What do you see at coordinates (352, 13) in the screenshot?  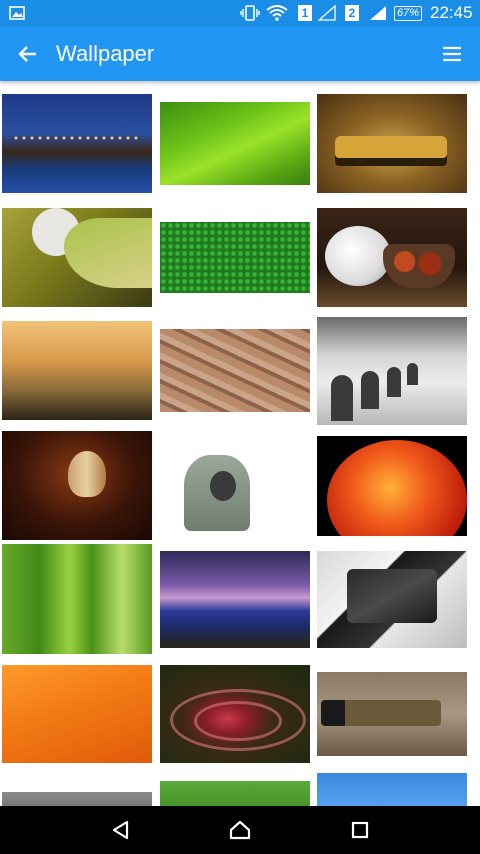 I see `sim2-badge: 2` at bounding box center [352, 13].